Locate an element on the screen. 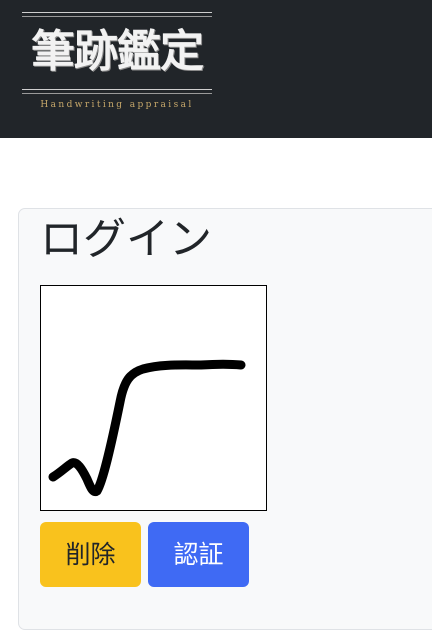 The height and width of the screenshot is (630, 432). clear-button: 削除 is located at coordinates (90, 554).